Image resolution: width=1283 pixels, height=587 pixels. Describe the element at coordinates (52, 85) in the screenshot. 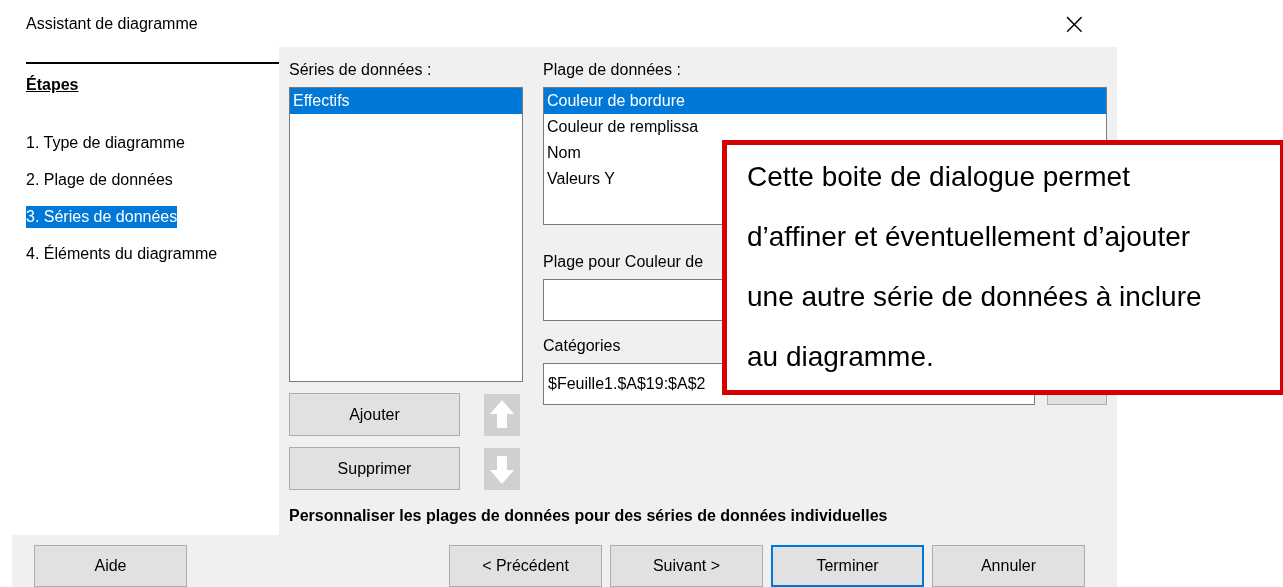

I see `steps-heading: Étapes` at that location.